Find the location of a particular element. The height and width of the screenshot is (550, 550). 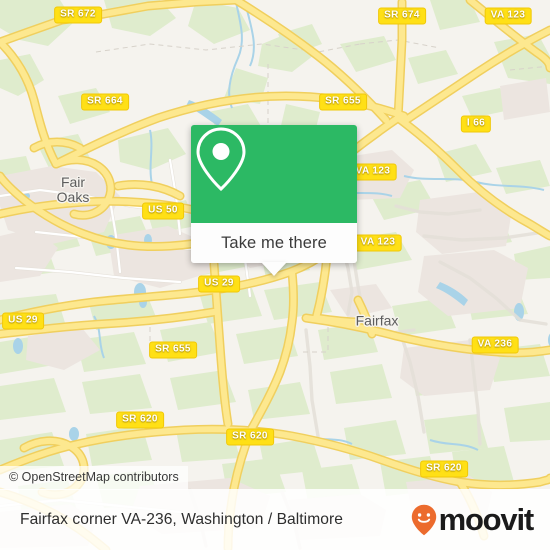

destination-marker-card: Take me there is located at coordinates (274, 200).